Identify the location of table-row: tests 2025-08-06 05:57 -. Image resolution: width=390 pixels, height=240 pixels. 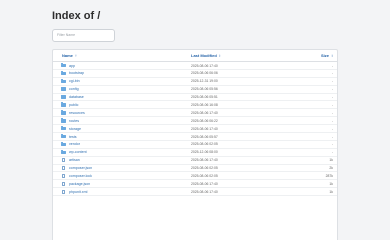
(195, 137).